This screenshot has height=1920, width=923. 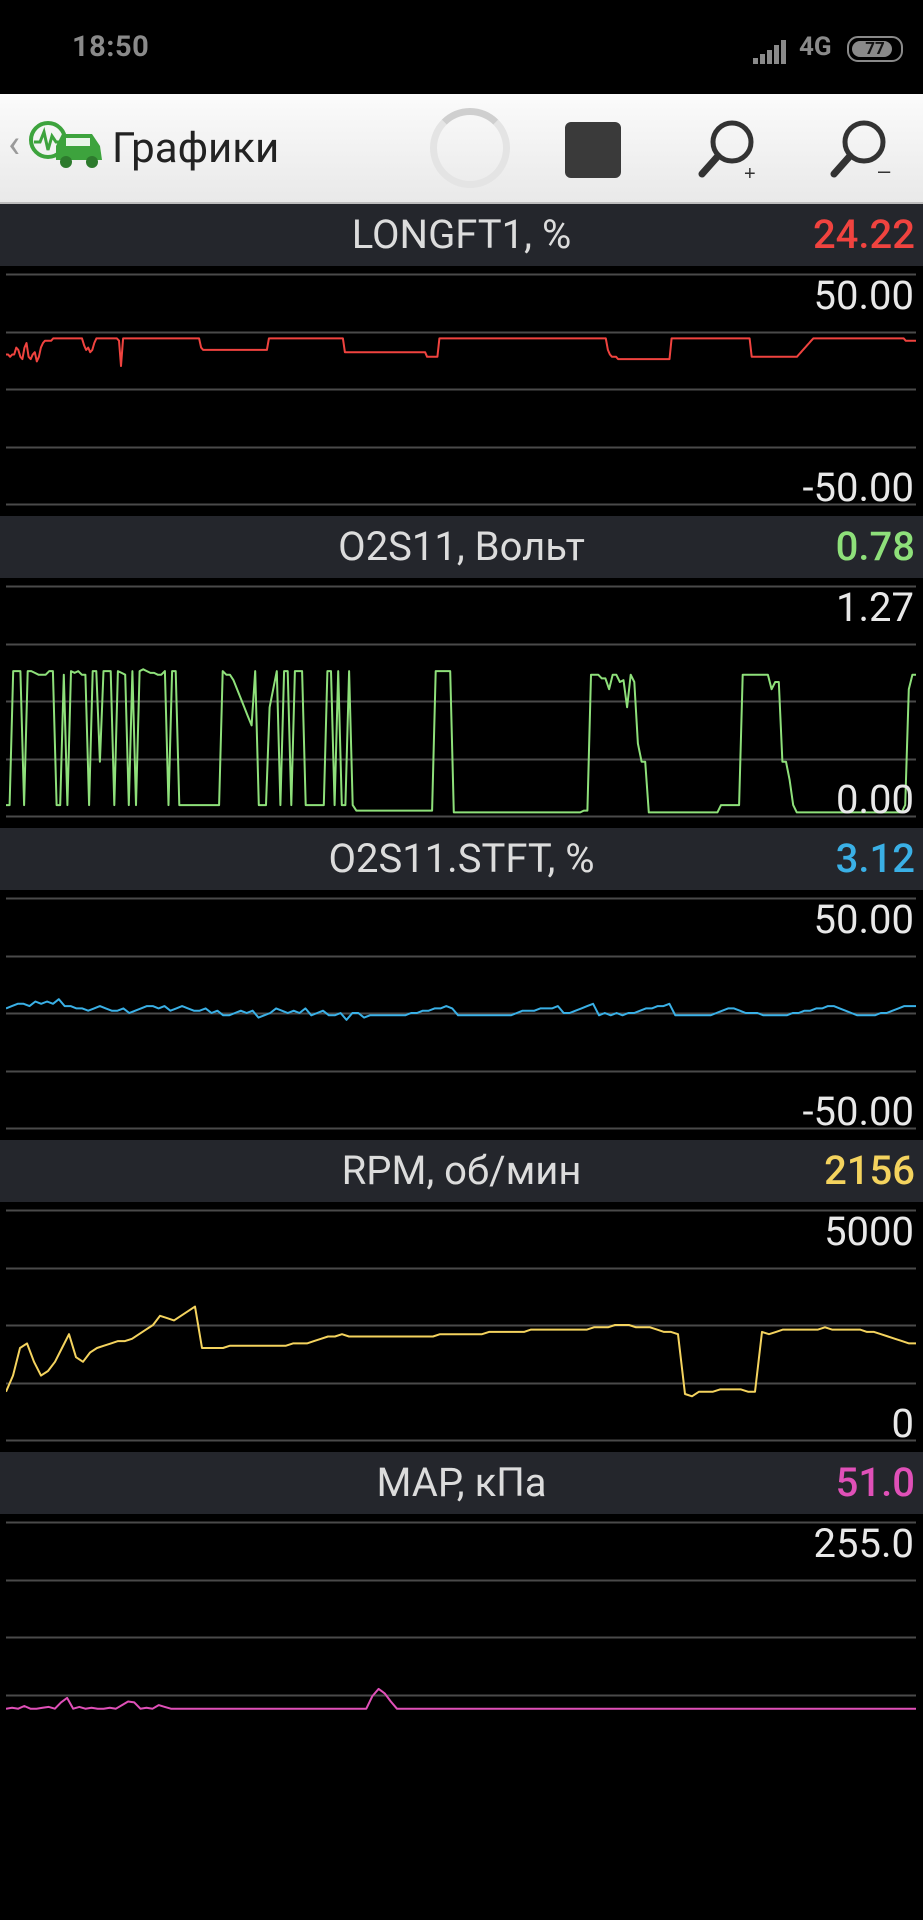 I want to click on chart-map: MAP, кПа 51.0 255.0, so click(x=461, y=1583).